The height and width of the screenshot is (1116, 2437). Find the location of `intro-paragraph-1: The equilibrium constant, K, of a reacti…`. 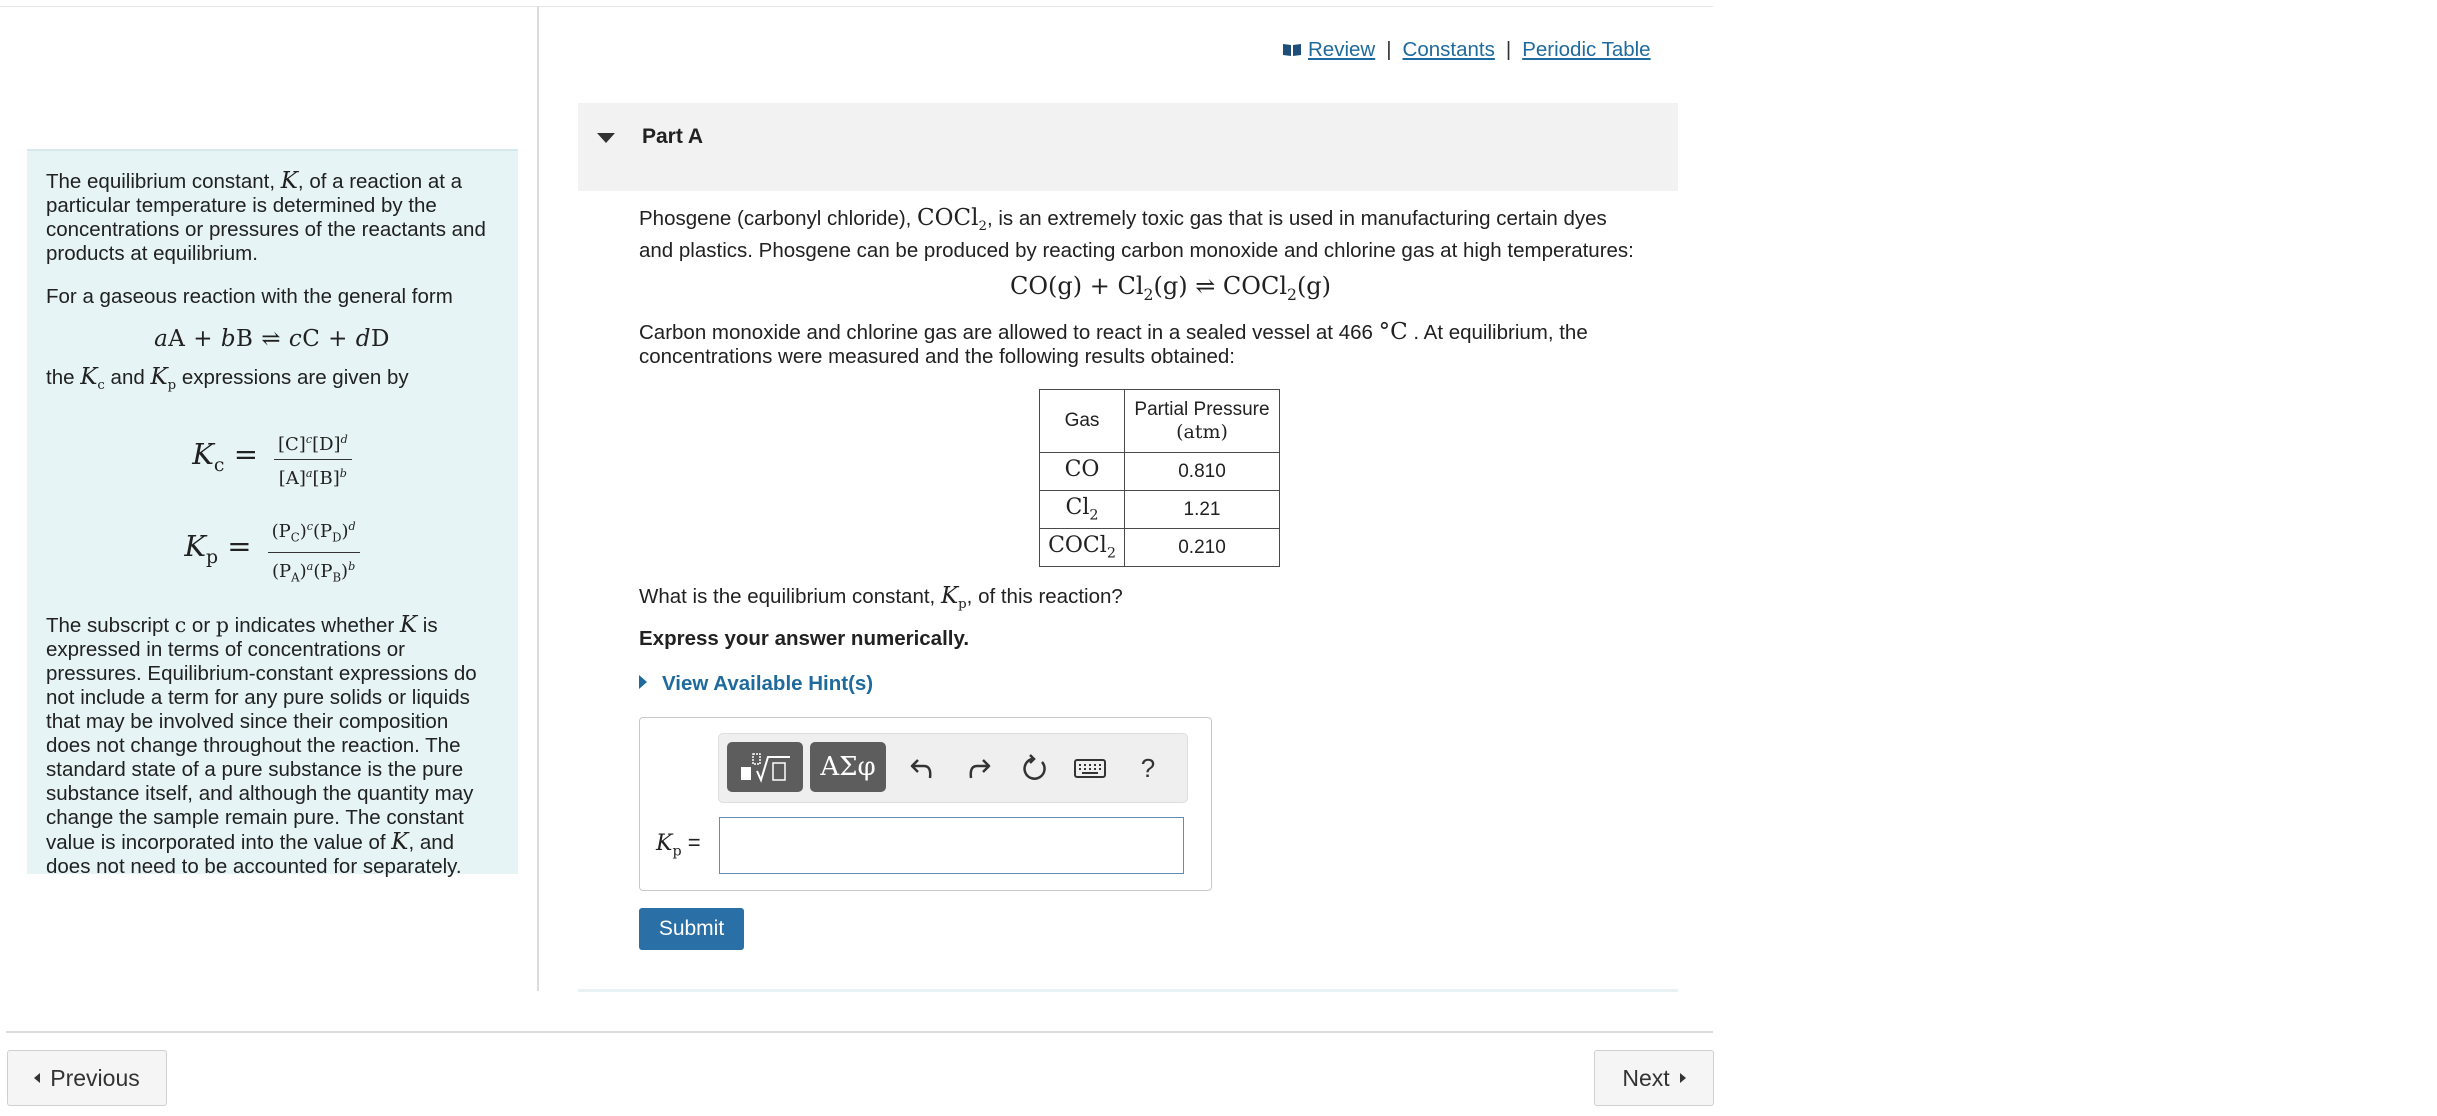

intro-paragraph-1: The equilibrium constant, K, of a reacti… is located at coordinates (266, 216).